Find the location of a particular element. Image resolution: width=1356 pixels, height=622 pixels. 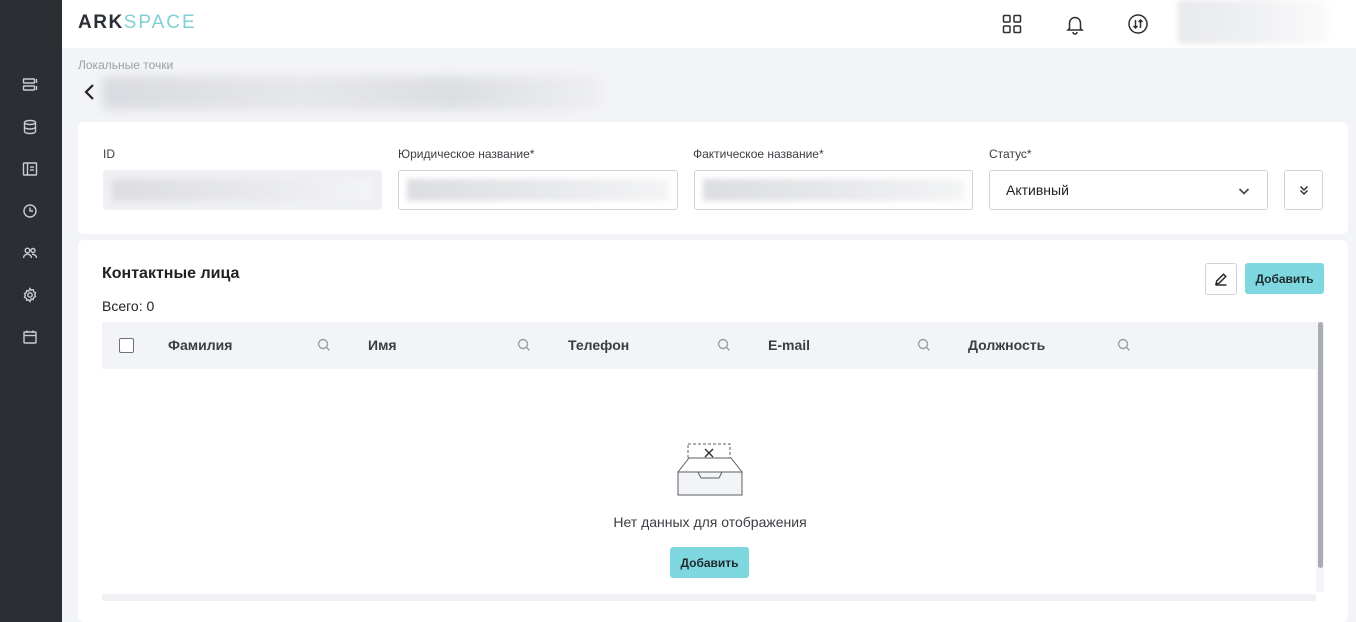

contacts-total-count: Всего: 0 is located at coordinates (128, 306).